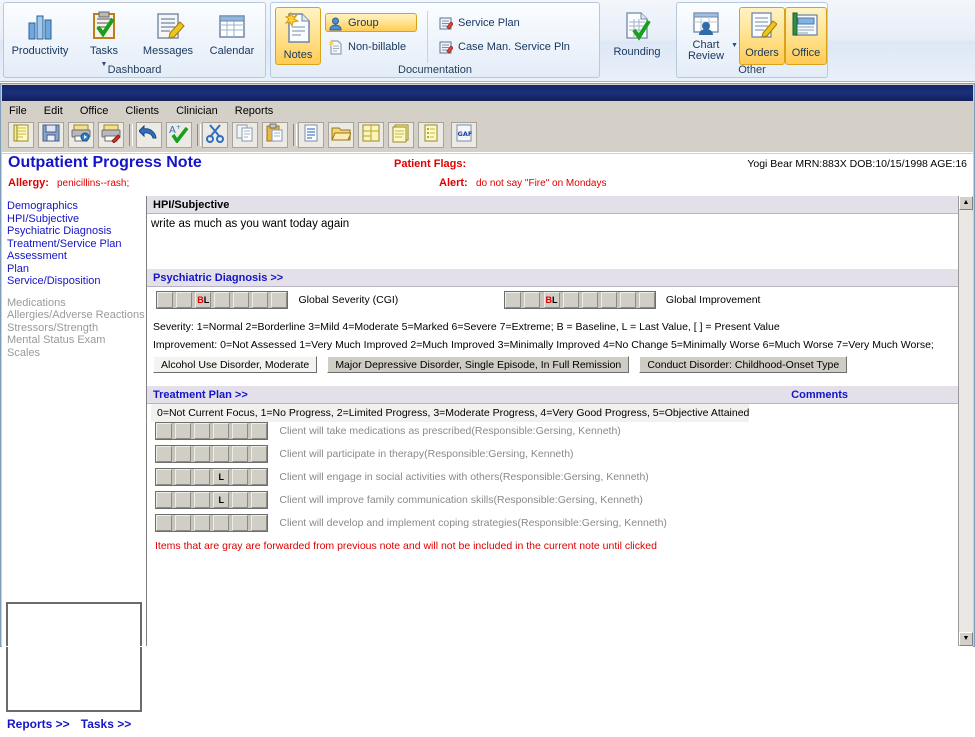 This screenshot has width=975, height=737. Describe the element at coordinates (401, 135) in the screenshot. I see `toolbar-button-notepad` at that location.